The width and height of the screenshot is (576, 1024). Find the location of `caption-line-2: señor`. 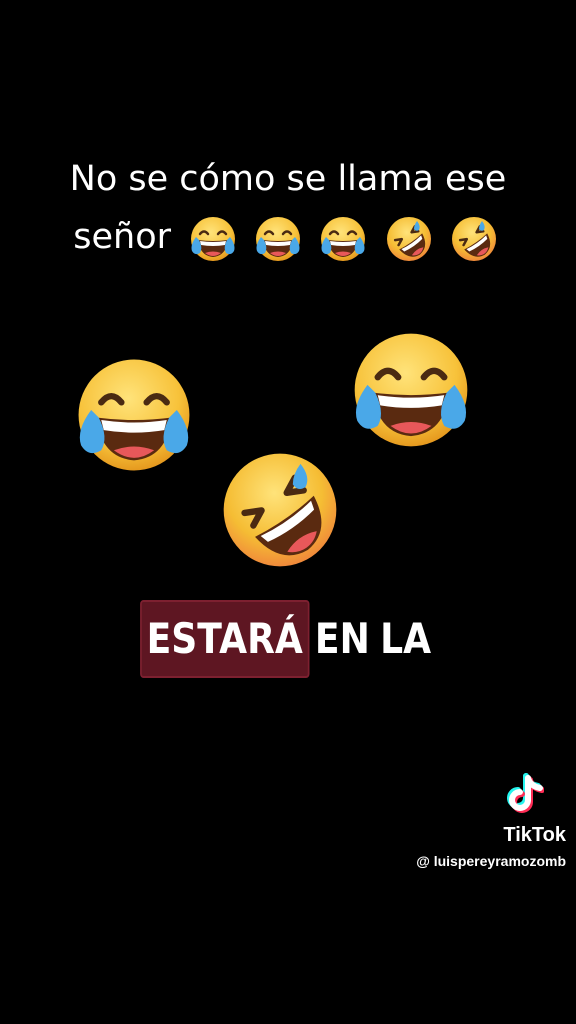

caption-line-2: señor is located at coordinates (288, 237).